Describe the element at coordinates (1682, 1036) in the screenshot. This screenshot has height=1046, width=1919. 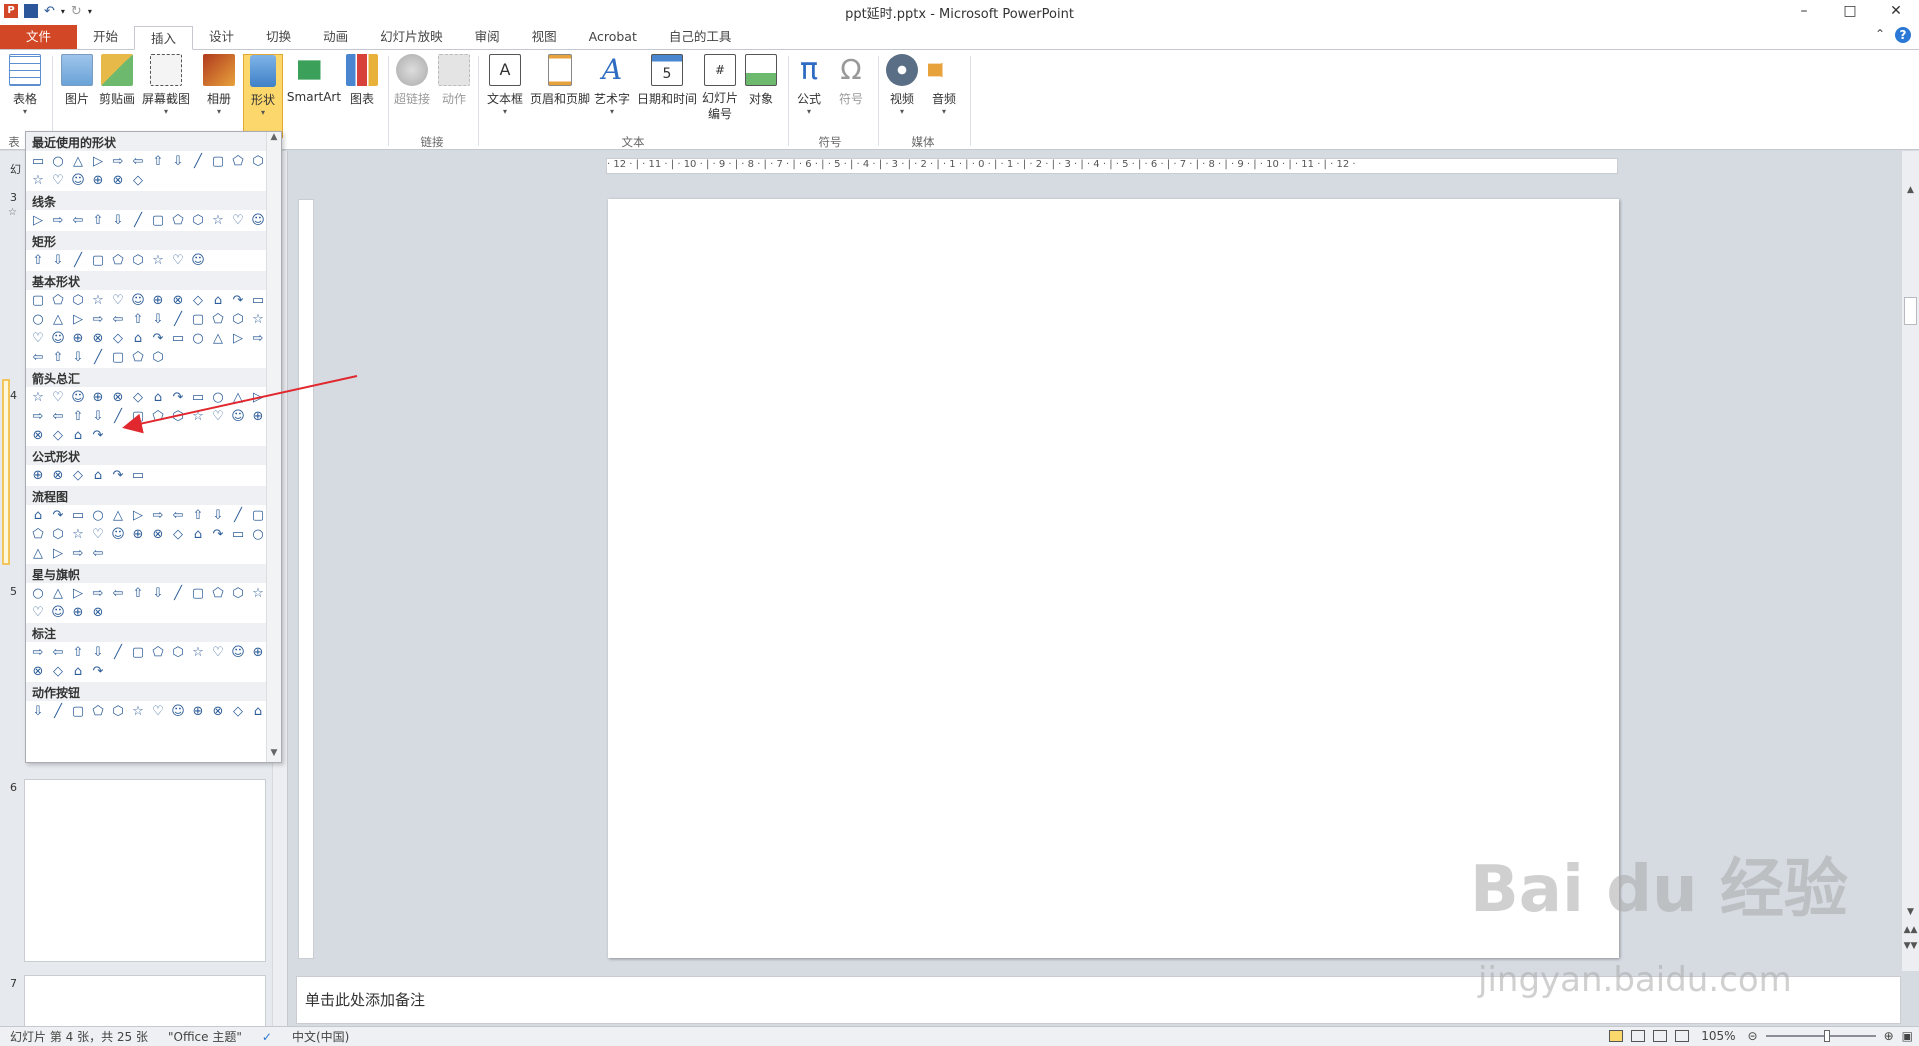
I see `slideshow-view-icon` at that location.